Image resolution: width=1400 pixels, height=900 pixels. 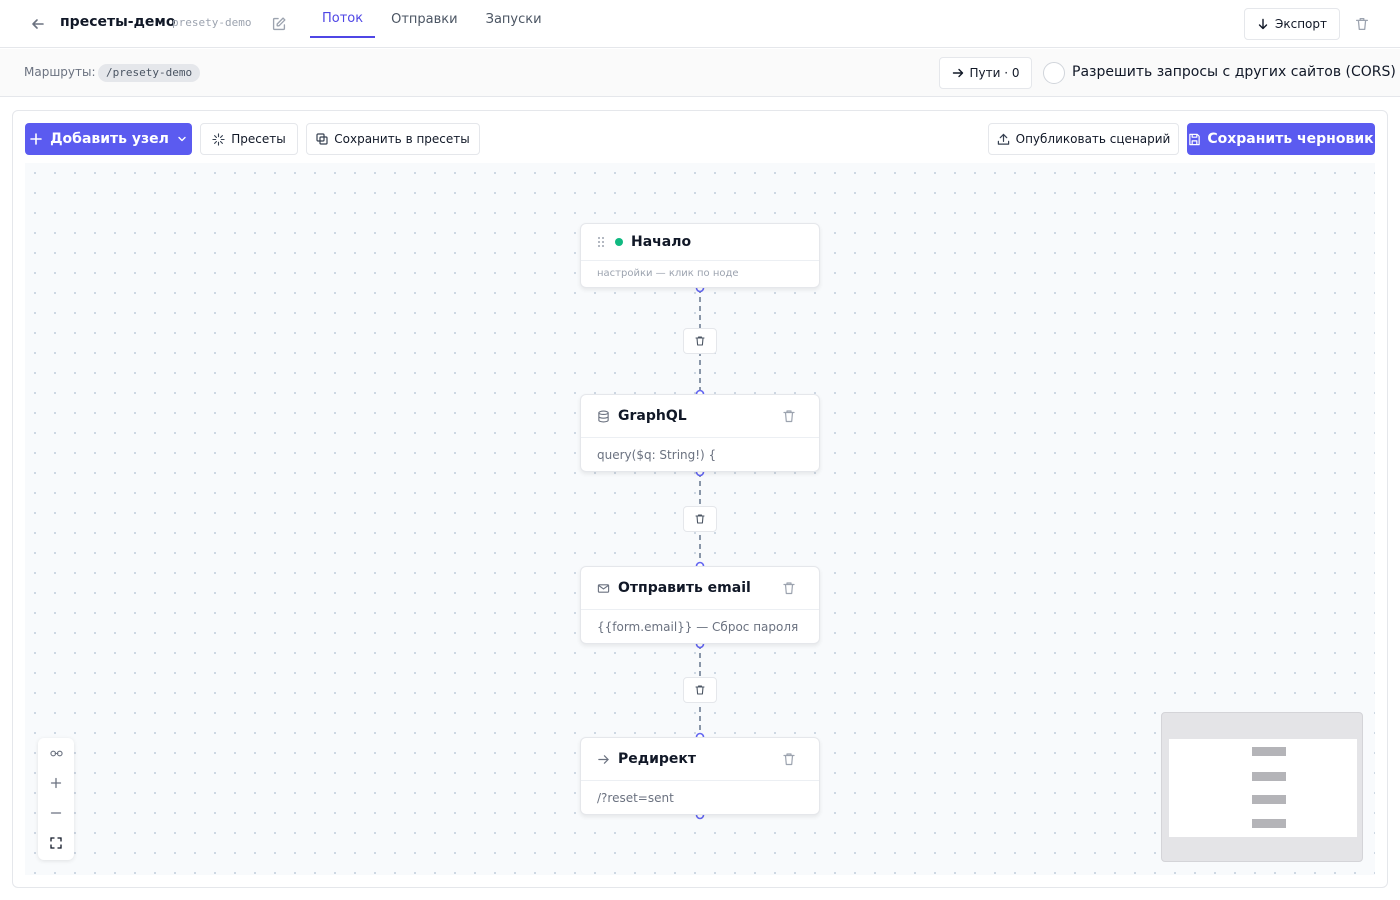 What do you see at coordinates (1263, 24) in the screenshot?
I see `arrow-down-icon` at bounding box center [1263, 24].